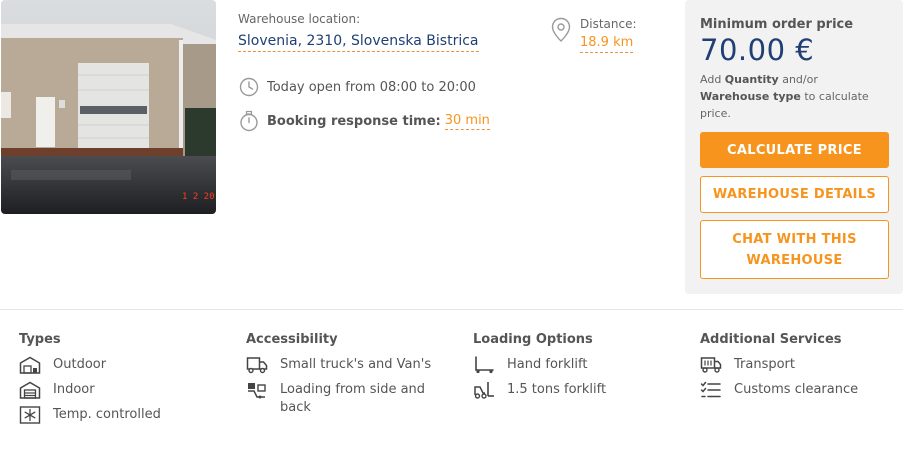 The height and width of the screenshot is (459, 903). What do you see at coordinates (80, 364) in the screenshot?
I see `type-outdoor: Outdoor` at bounding box center [80, 364].